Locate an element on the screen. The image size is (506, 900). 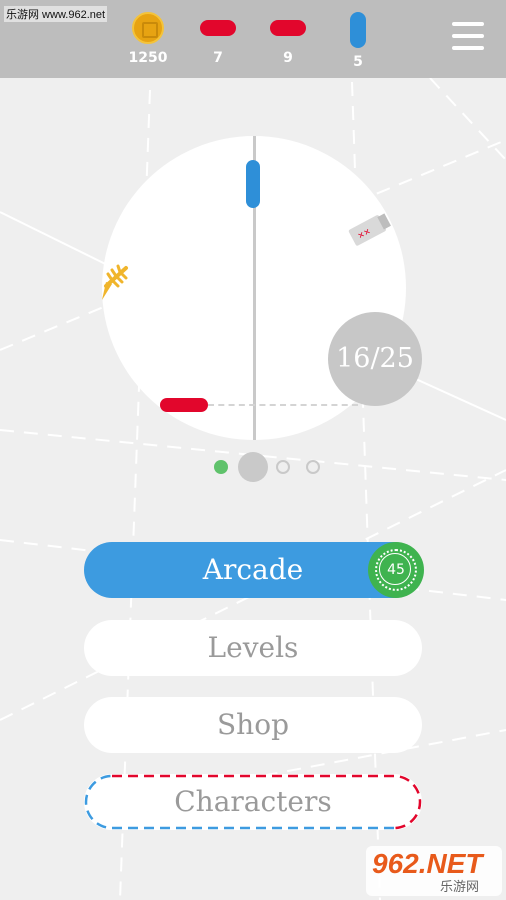
blue-paddle-icon is located at coordinates (358, 30).